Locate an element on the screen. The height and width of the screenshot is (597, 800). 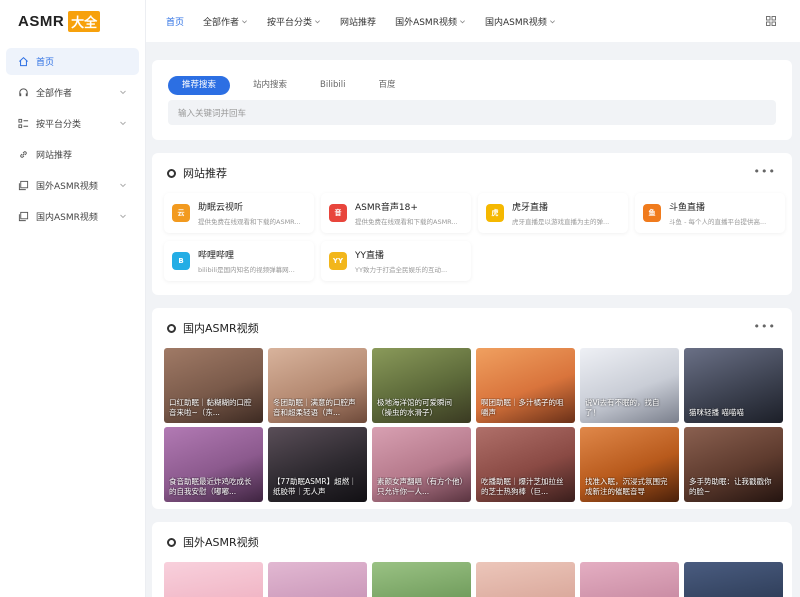
video-thumbnail: 多手势助眠：让我戳戳你的脸~ is located at coordinates (733, 464).